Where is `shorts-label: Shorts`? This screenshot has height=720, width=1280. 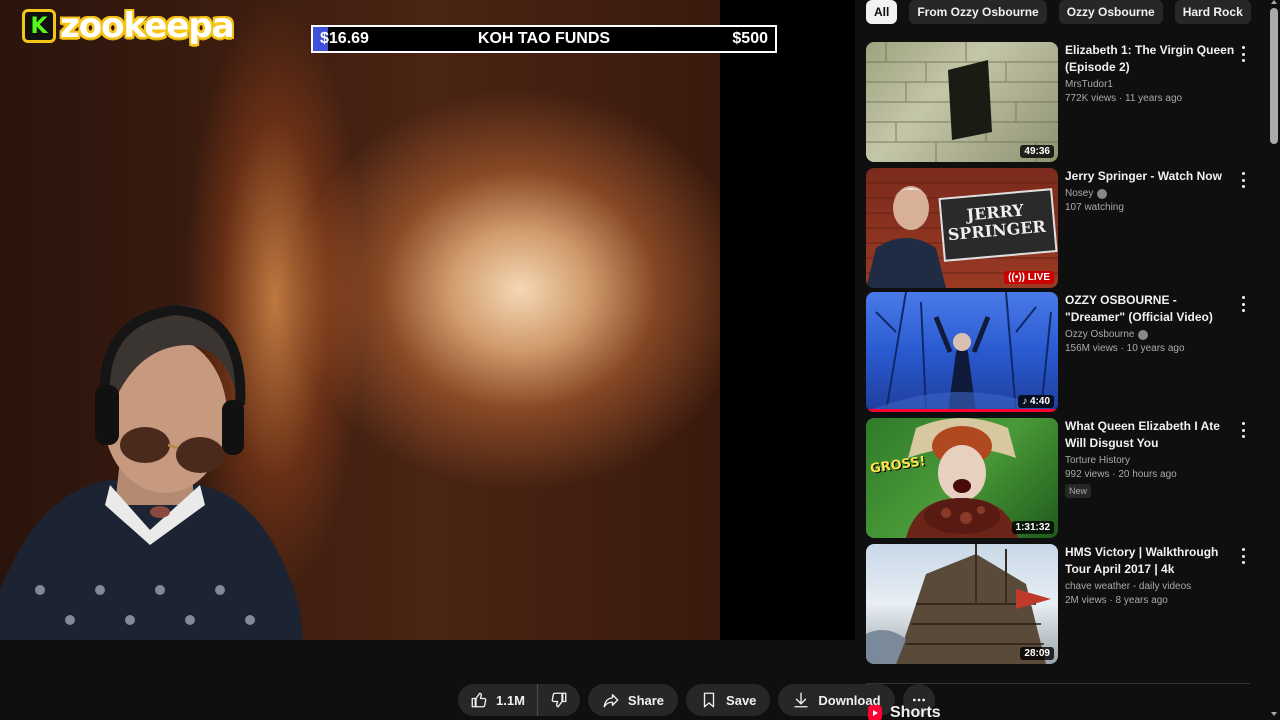 shorts-label: Shorts is located at coordinates (915, 712).